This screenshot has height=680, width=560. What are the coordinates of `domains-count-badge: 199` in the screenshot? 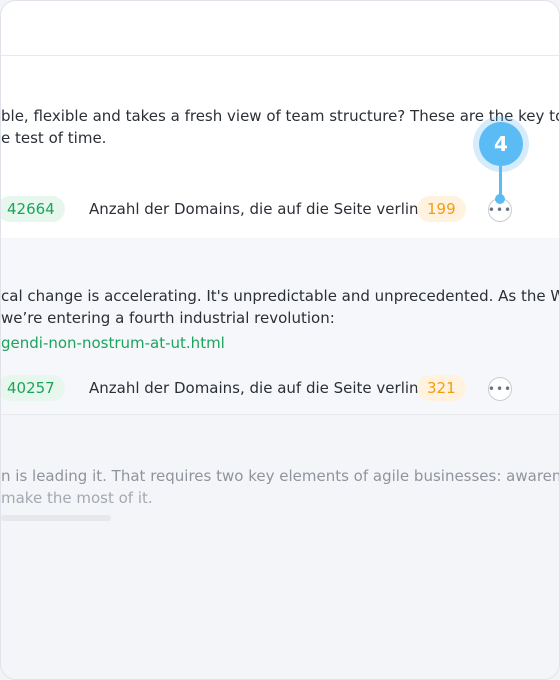 It's located at (441, 209).